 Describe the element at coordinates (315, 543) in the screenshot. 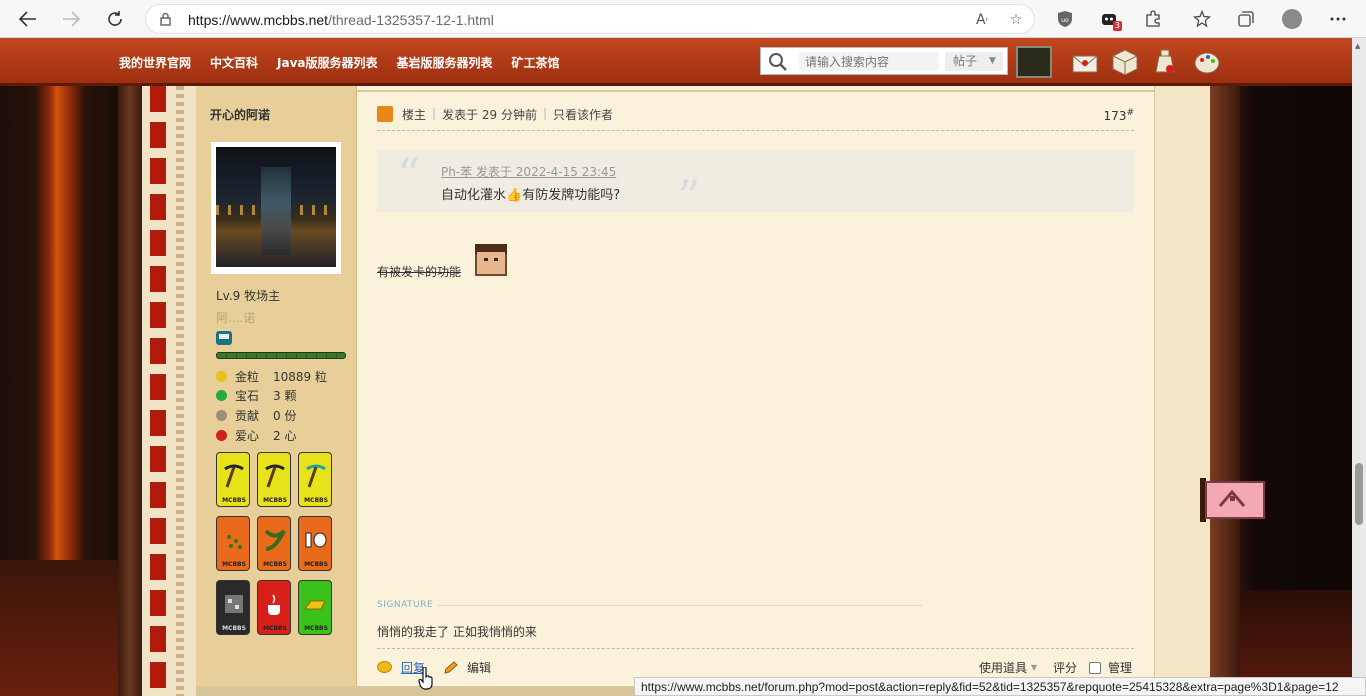

I see `ten-anniversary-medal: MCBBS` at that location.